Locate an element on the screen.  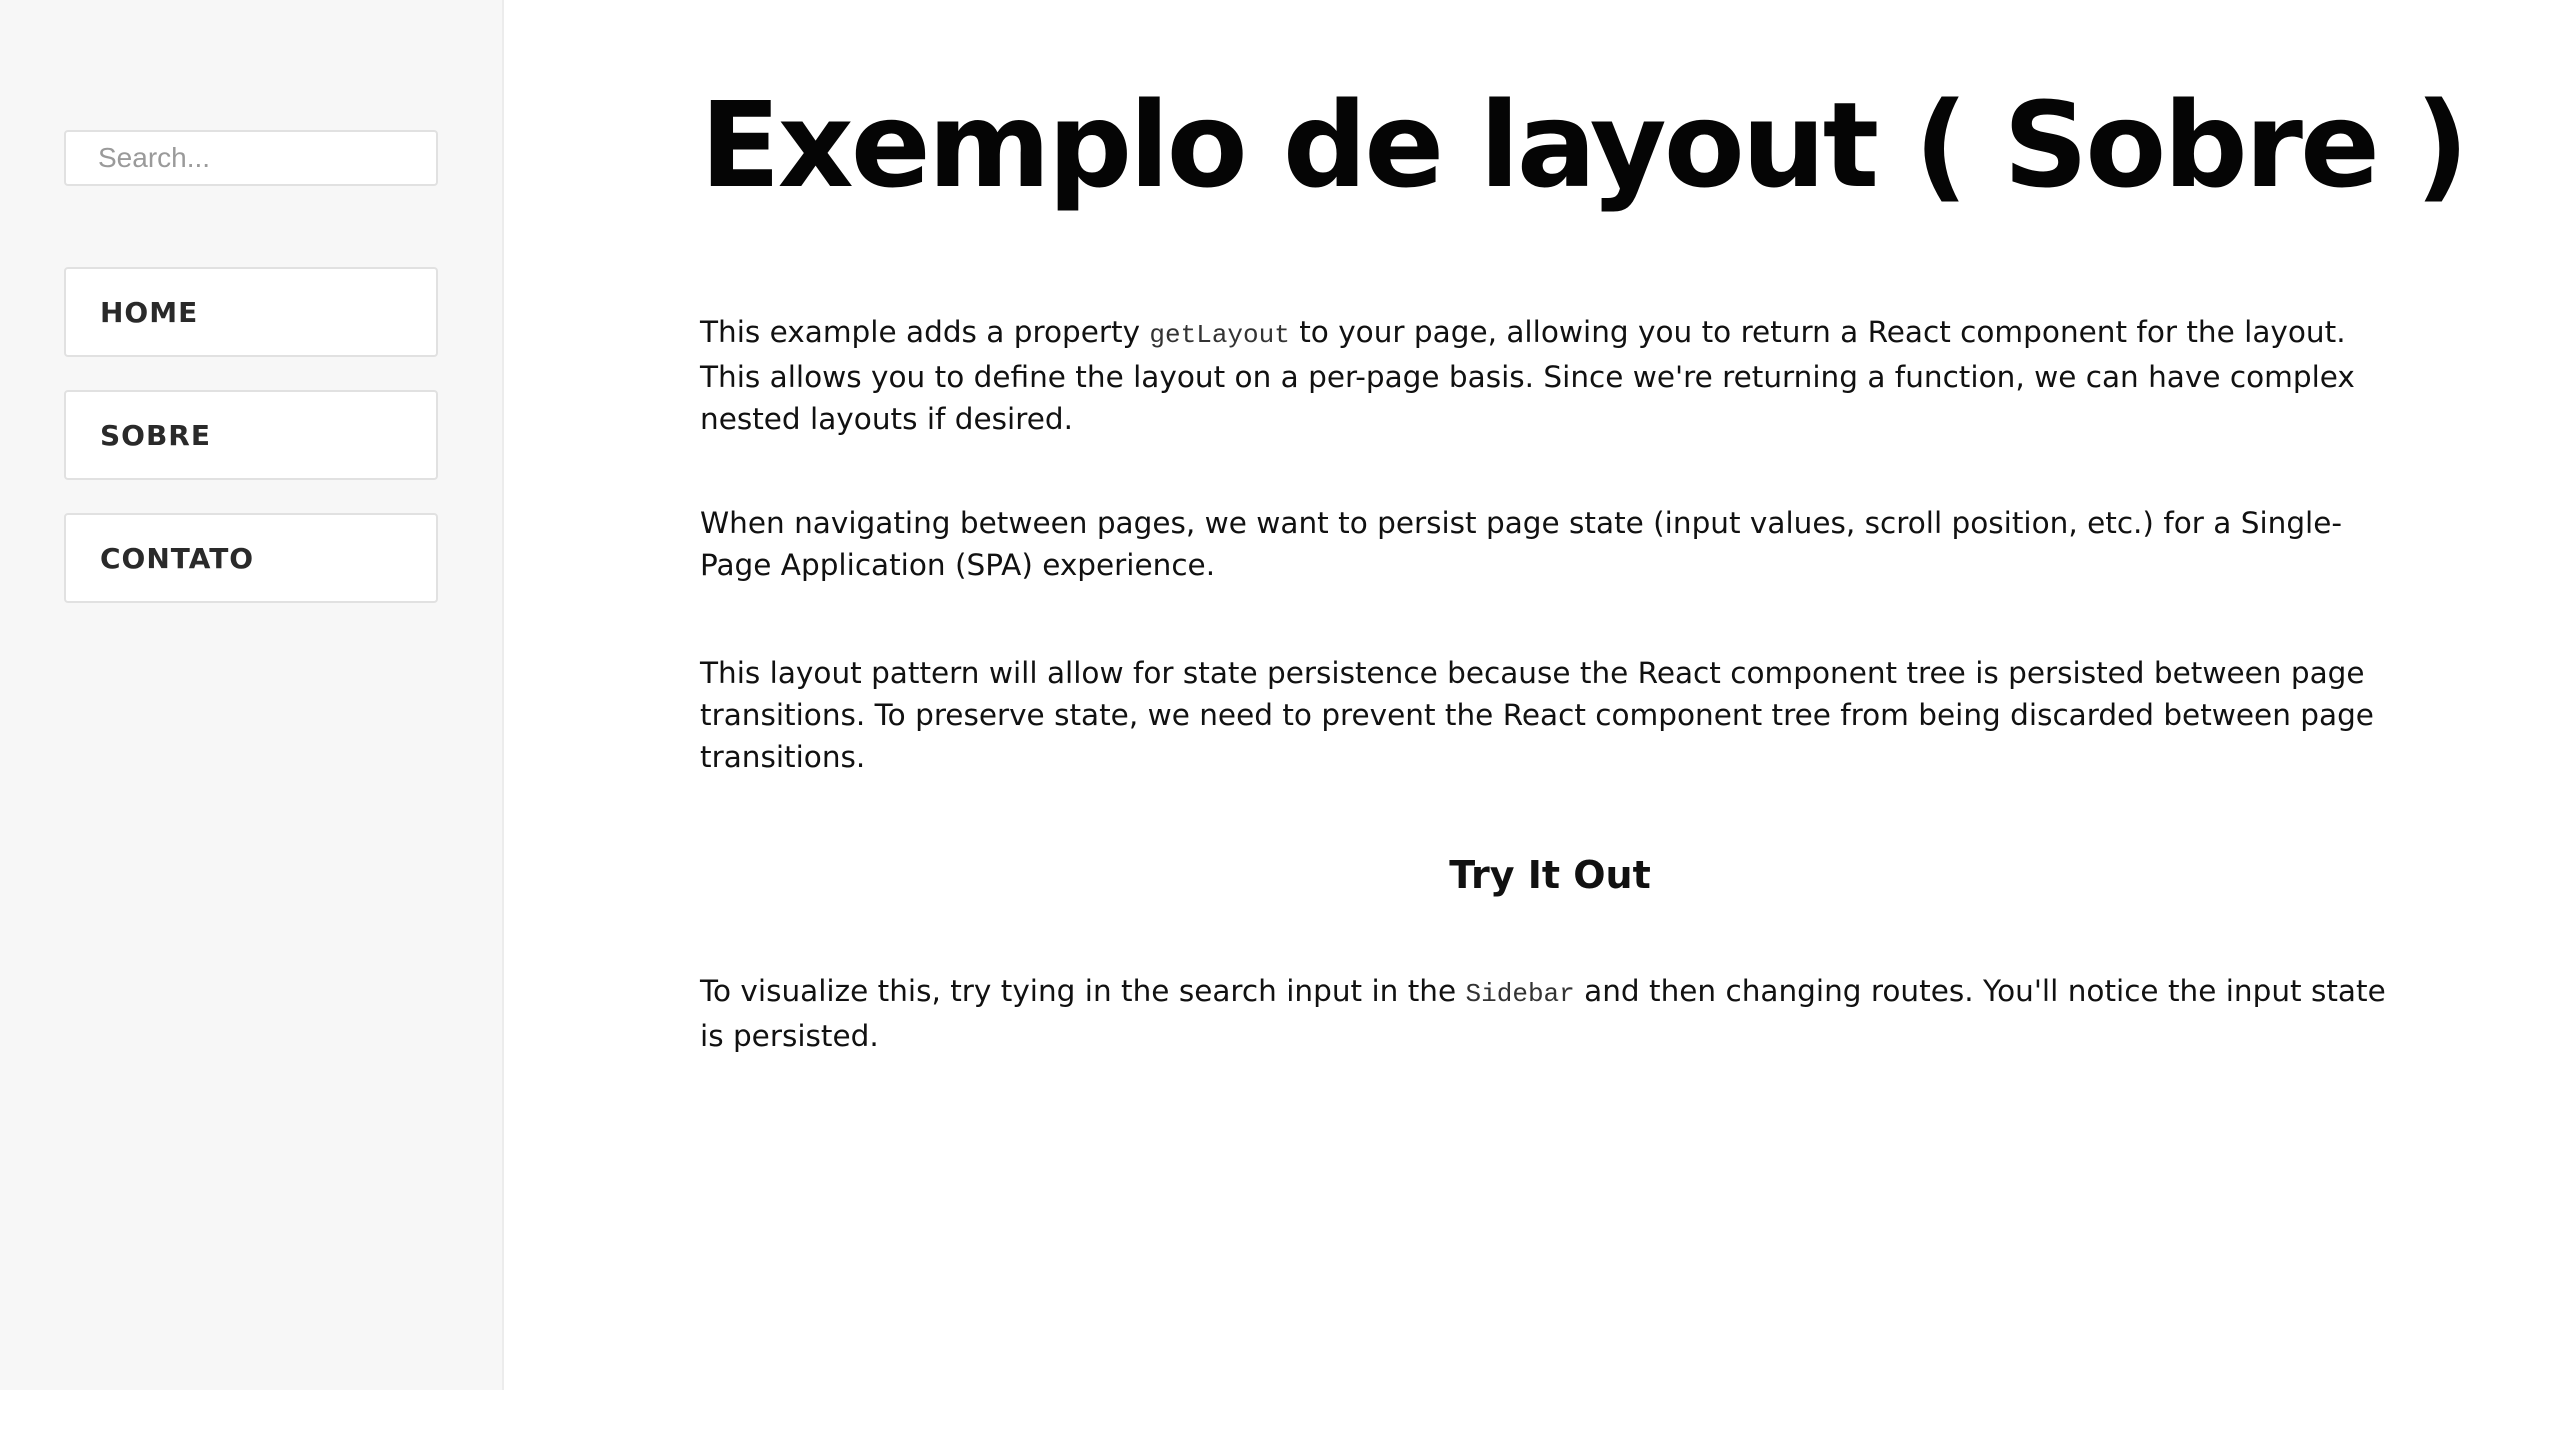
paragraph-intro-text-1: This example adds a property is located at coordinates (925, 332).